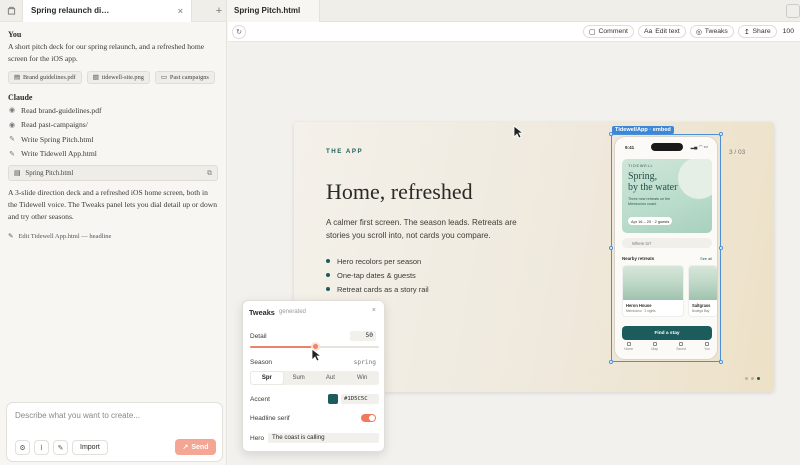  I want to click on step-item: ◉ Read past-campaigns/, so click(48, 125).